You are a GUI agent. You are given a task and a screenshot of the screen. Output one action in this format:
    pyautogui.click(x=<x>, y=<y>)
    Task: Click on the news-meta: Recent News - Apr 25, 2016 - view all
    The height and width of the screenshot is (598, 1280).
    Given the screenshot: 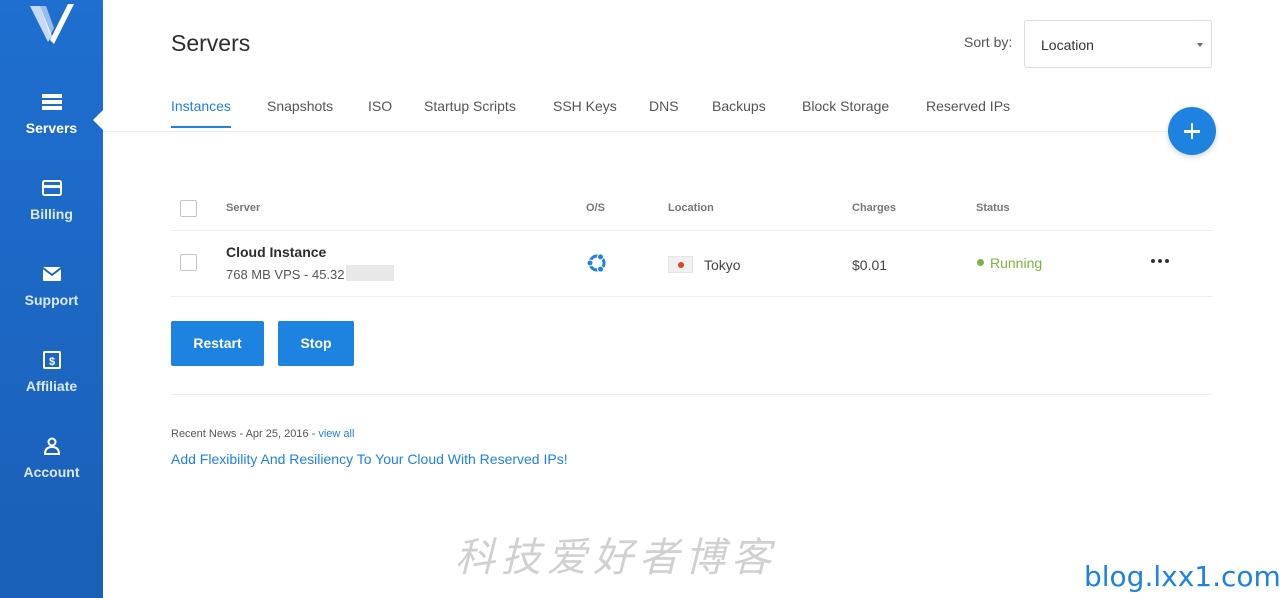 What is the action you would take?
    pyautogui.click(x=262, y=434)
    